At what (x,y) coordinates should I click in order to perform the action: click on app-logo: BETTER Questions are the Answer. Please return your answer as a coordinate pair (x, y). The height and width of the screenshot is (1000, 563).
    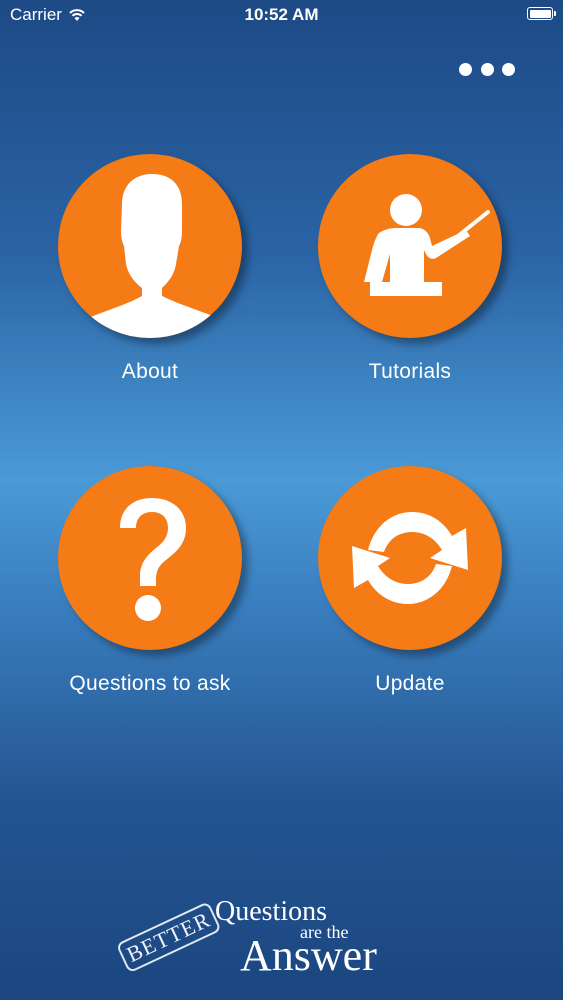
    Looking at the image, I should click on (280, 935).